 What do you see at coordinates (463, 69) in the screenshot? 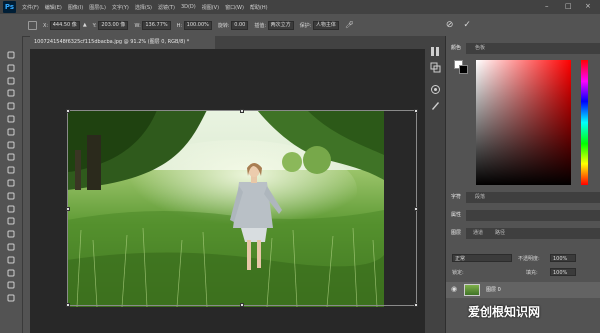
I see `background-color-swatch` at bounding box center [463, 69].